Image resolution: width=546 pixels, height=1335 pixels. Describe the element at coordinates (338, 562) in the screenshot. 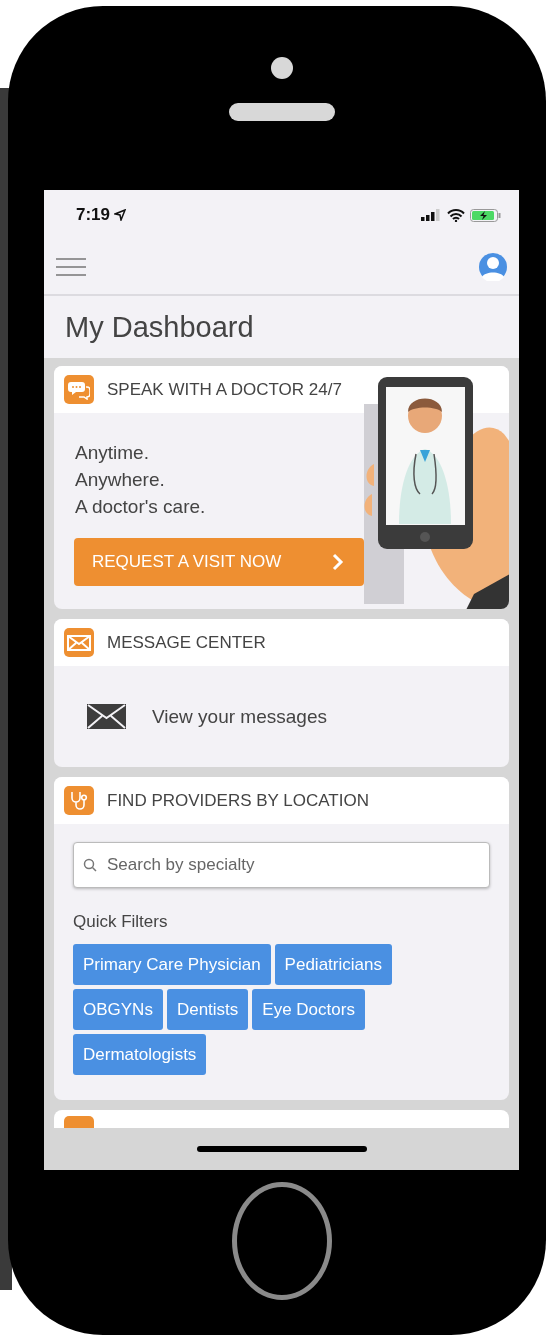

I see `chevron-right-icon` at that location.